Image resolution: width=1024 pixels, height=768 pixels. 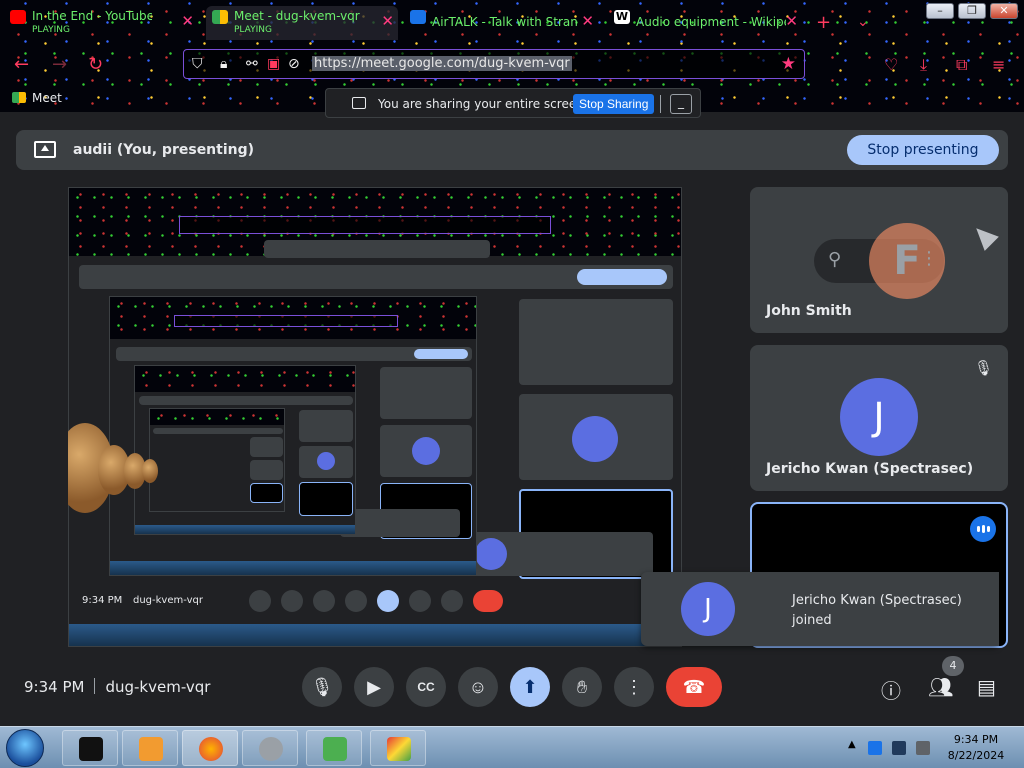 I want to click on camera-button: ▶︎, so click(x=374, y=687).